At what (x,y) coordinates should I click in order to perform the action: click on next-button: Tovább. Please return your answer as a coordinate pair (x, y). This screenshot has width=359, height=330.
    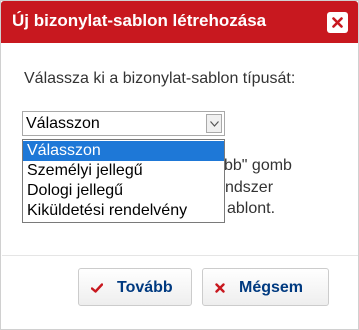
    Looking at the image, I should click on (135, 287).